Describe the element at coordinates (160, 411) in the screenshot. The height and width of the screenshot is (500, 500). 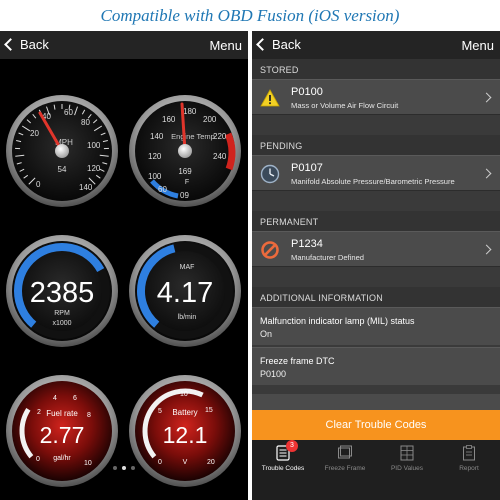
I see `tick-label: 5` at that location.